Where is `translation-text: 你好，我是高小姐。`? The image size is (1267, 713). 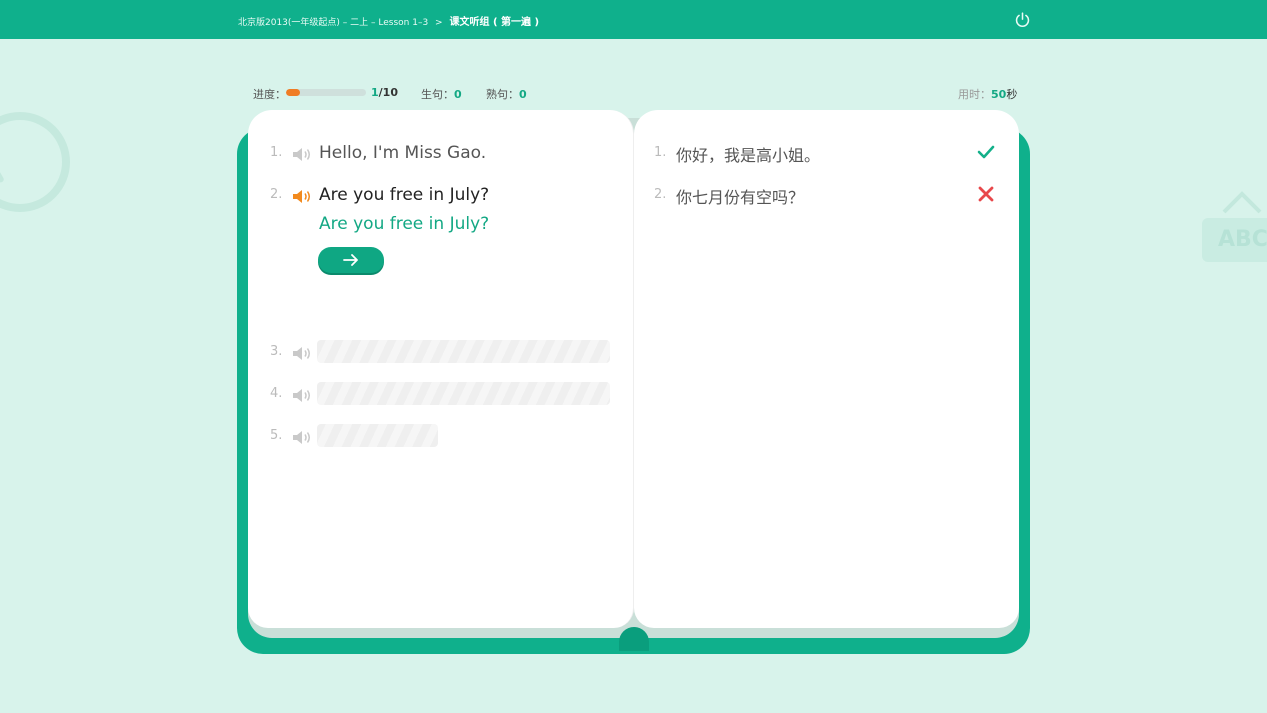
translation-text: 你好，我是高小姐。 is located at coordinates (748, 155).